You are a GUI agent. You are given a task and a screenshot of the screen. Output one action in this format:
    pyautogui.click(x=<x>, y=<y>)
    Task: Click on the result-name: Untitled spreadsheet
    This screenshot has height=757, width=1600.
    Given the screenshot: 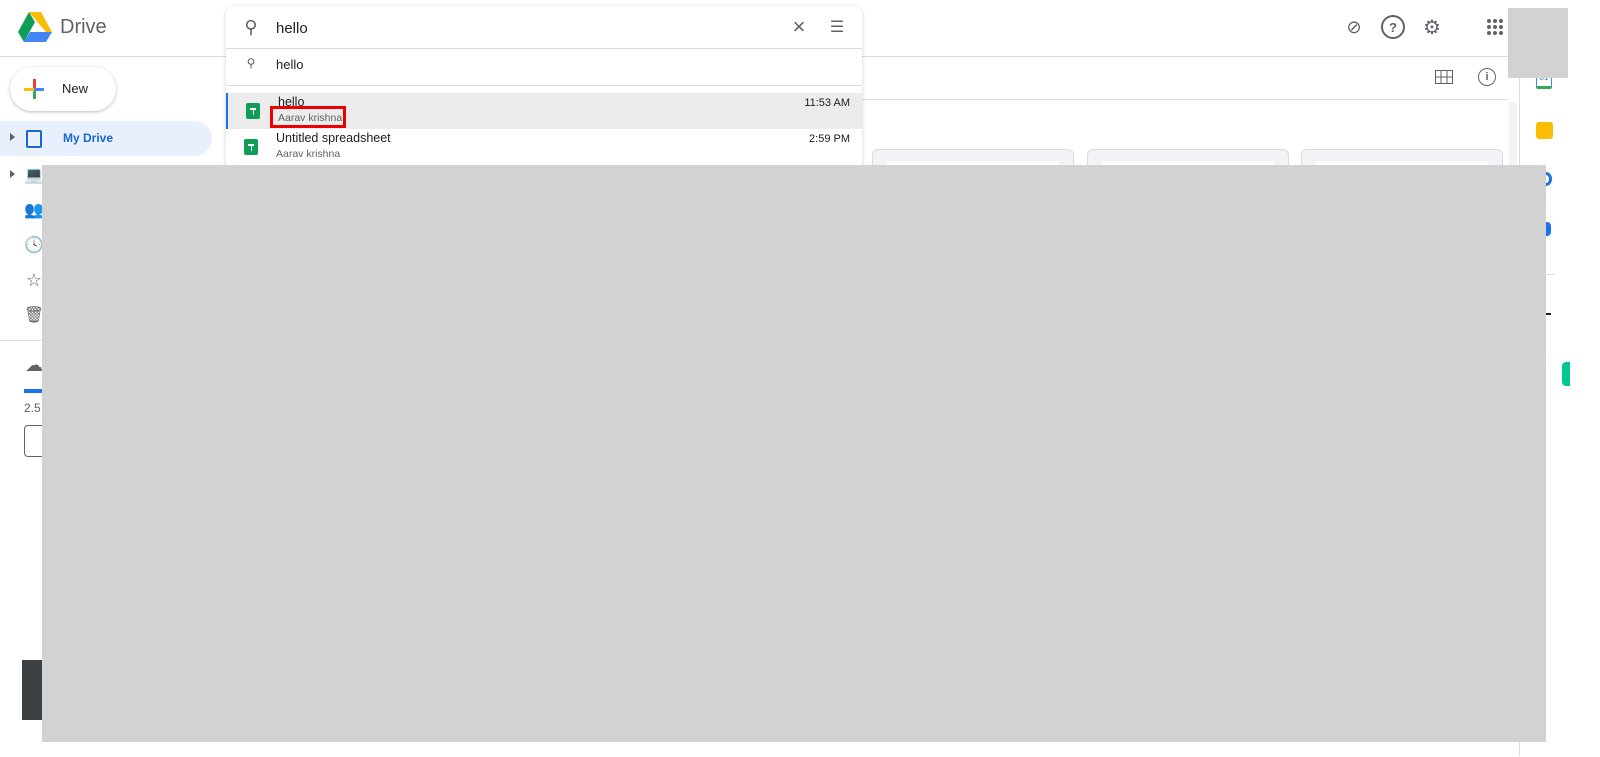 What is the action you would take?
    pyautogui.click(x=333, y=138)
    